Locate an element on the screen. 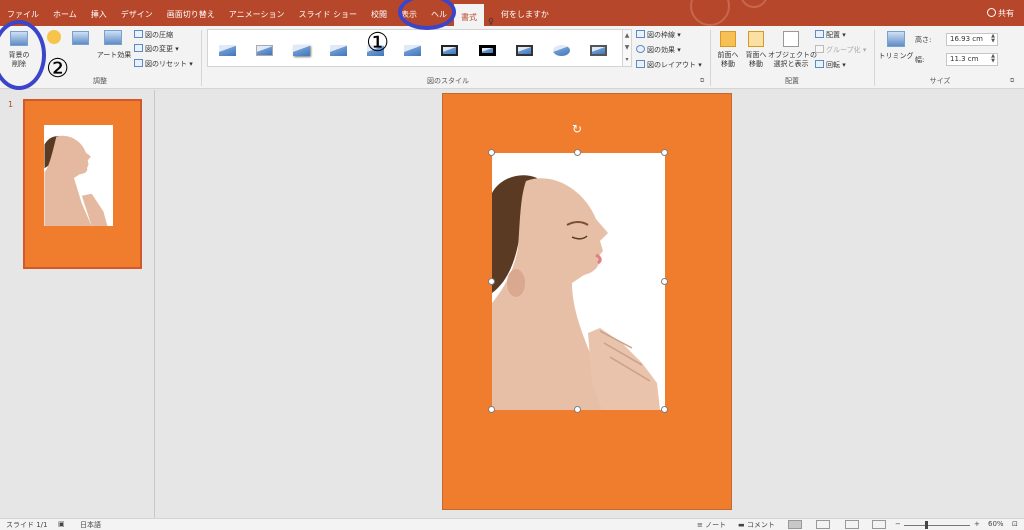 This screenshot has width=1024, height=530. adjust-group-label: 調整 is located at coordinates (100, 81).